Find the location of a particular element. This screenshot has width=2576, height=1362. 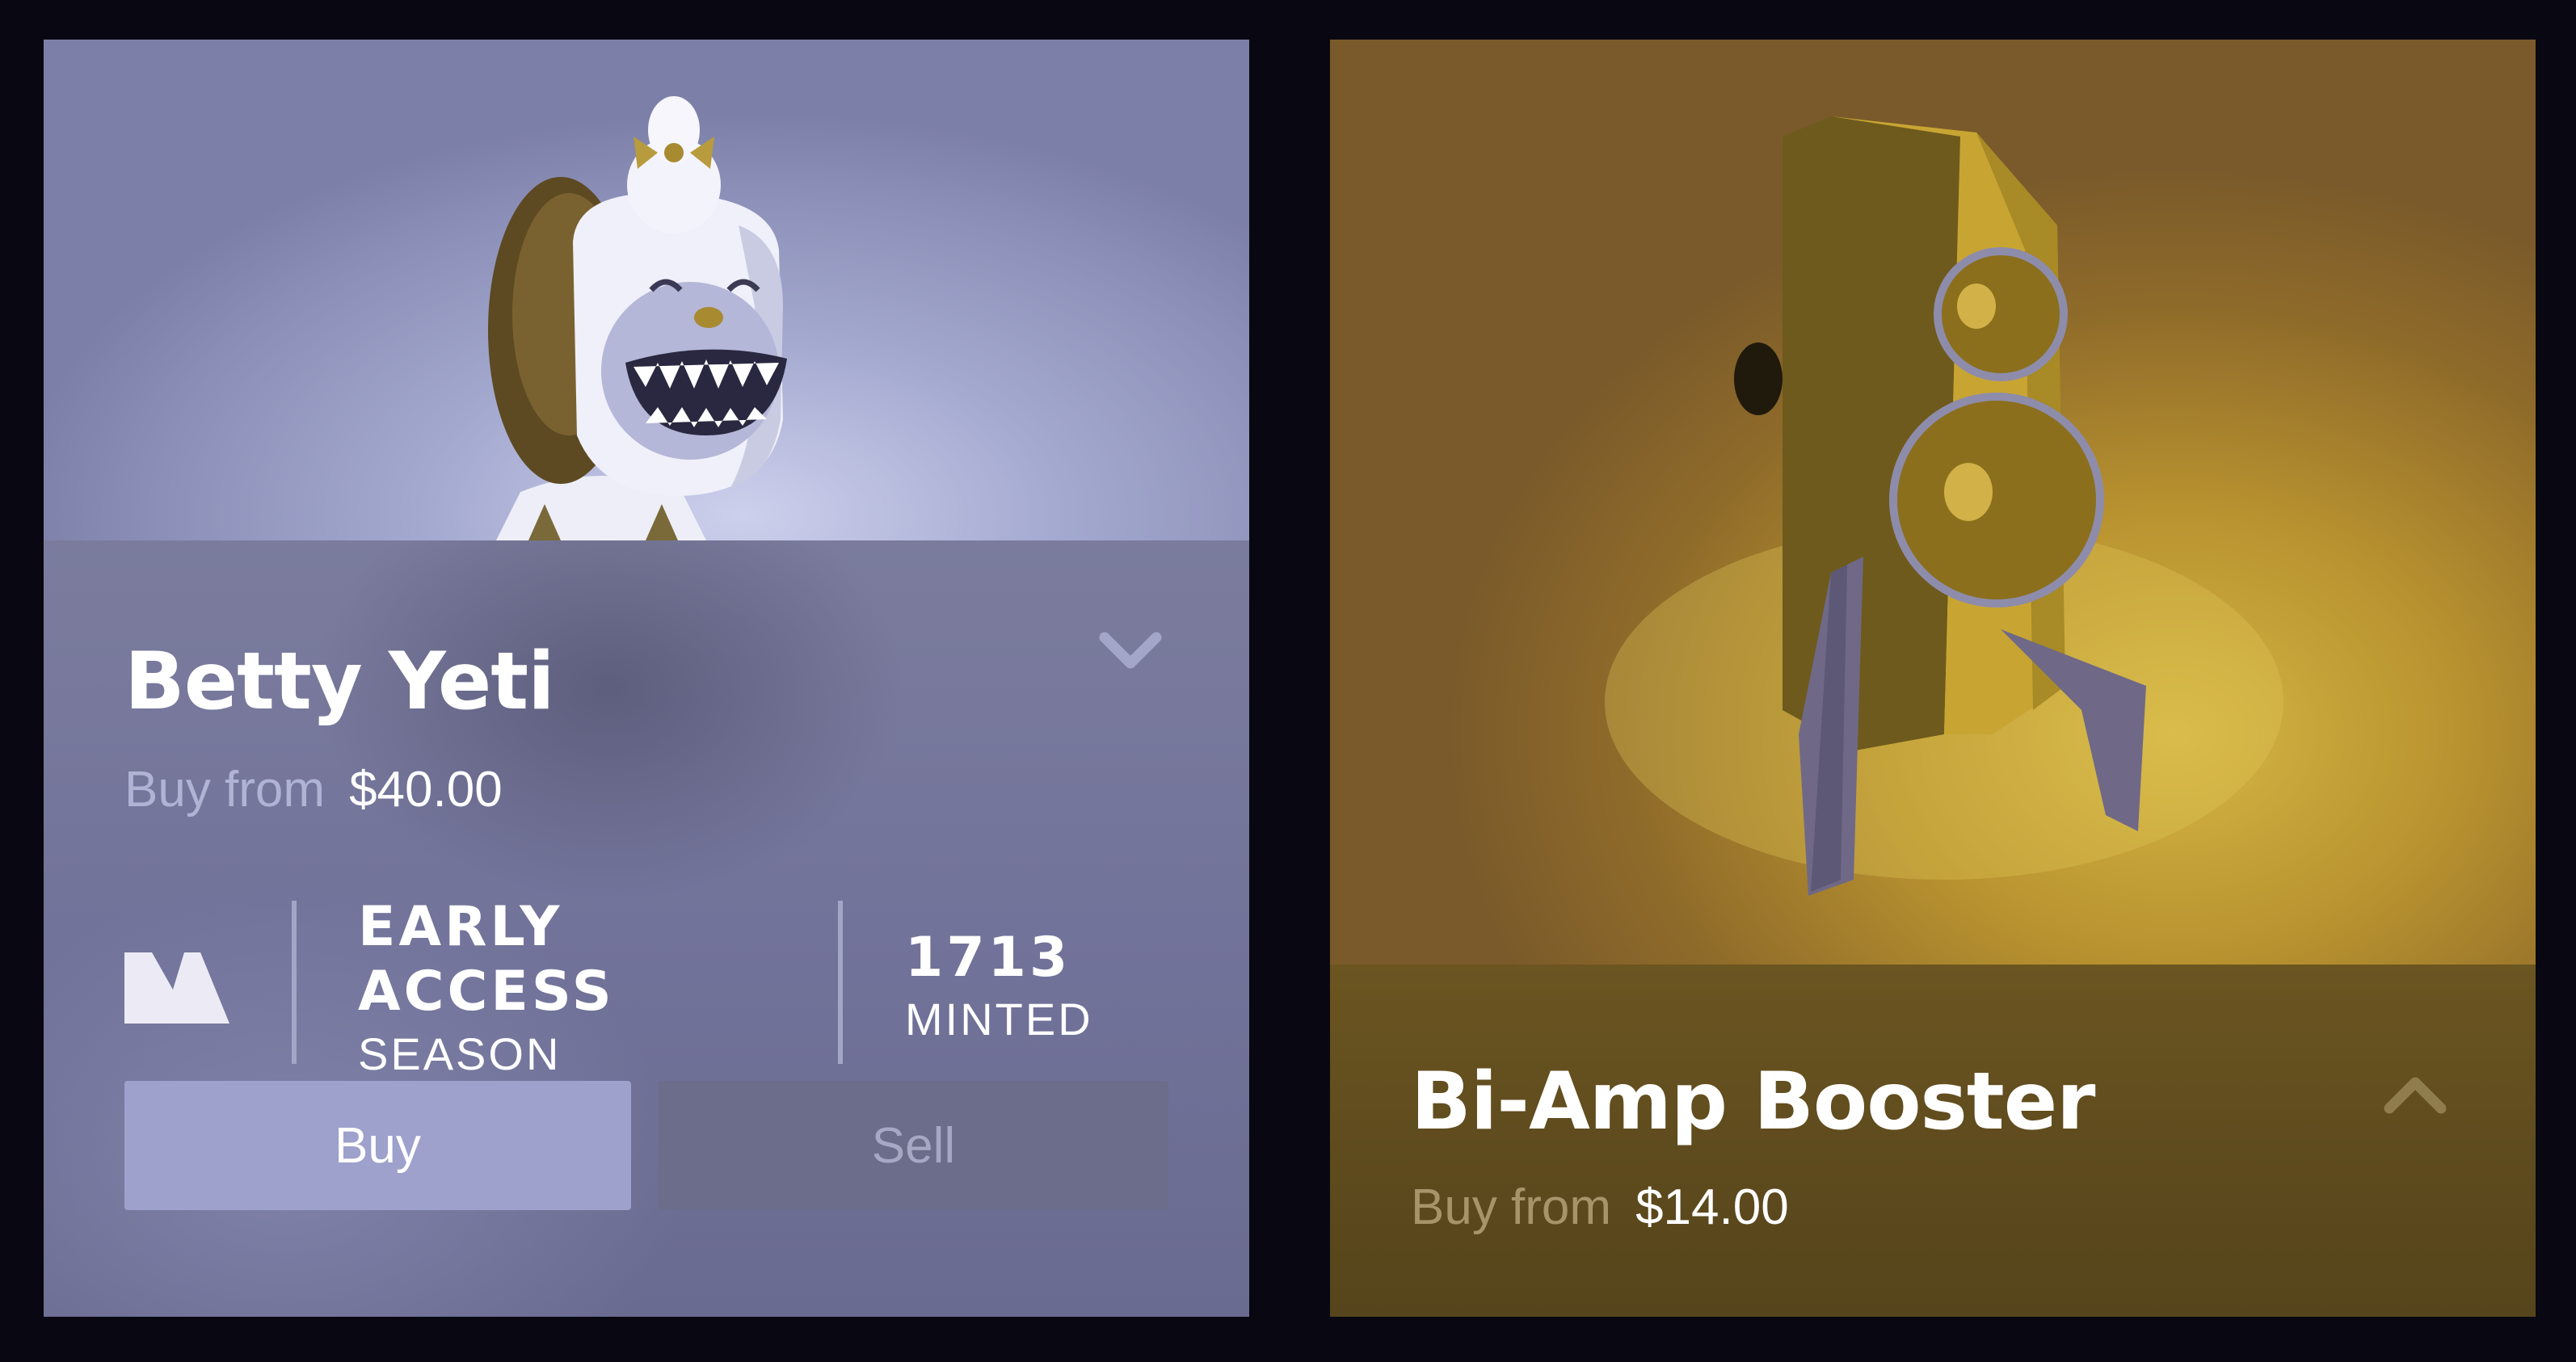

price-row: Buy from $40.00 is located at coordinates (313, 789).